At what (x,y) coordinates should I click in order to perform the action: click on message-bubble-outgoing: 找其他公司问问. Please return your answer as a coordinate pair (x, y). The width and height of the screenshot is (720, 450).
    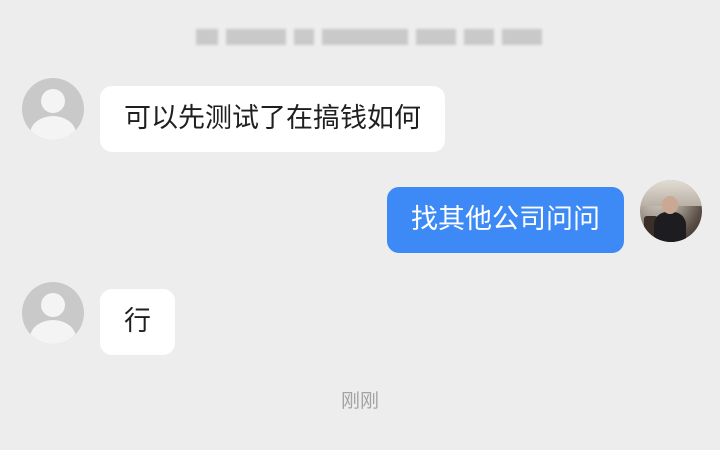
    Looking at the image, I should click on (505, 220).